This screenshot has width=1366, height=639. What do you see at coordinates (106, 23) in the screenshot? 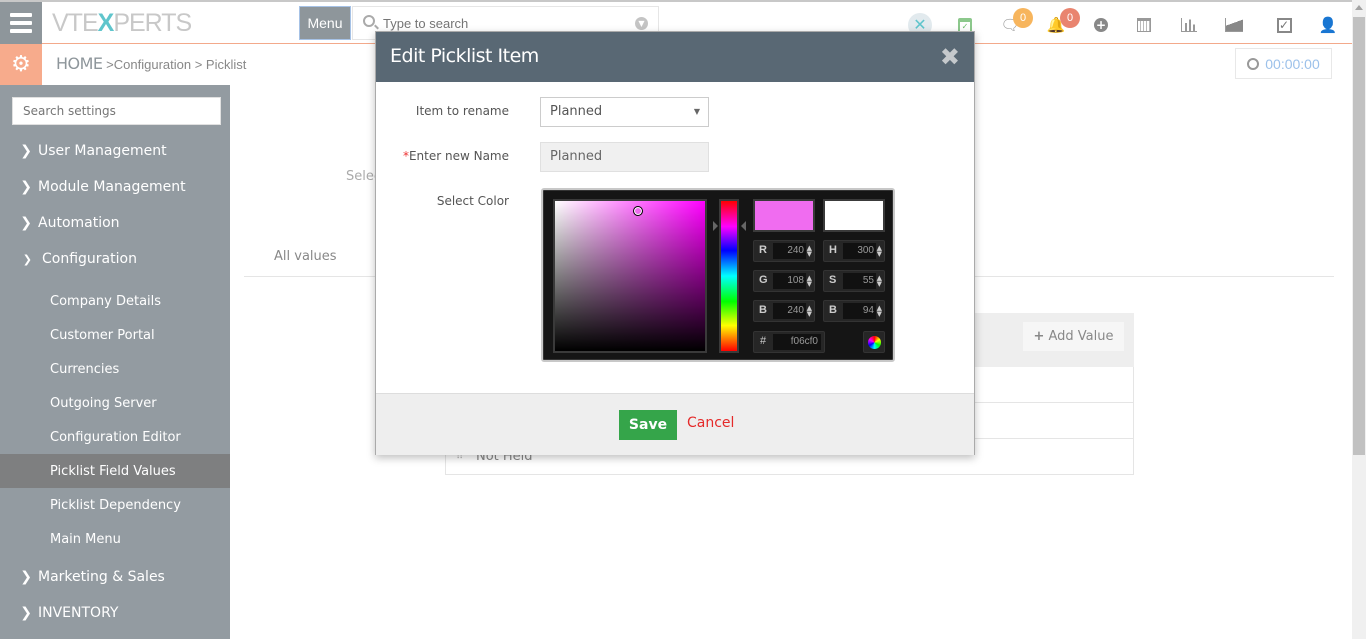
I see `logo-text-x: X` at bounding box center [106, 23].